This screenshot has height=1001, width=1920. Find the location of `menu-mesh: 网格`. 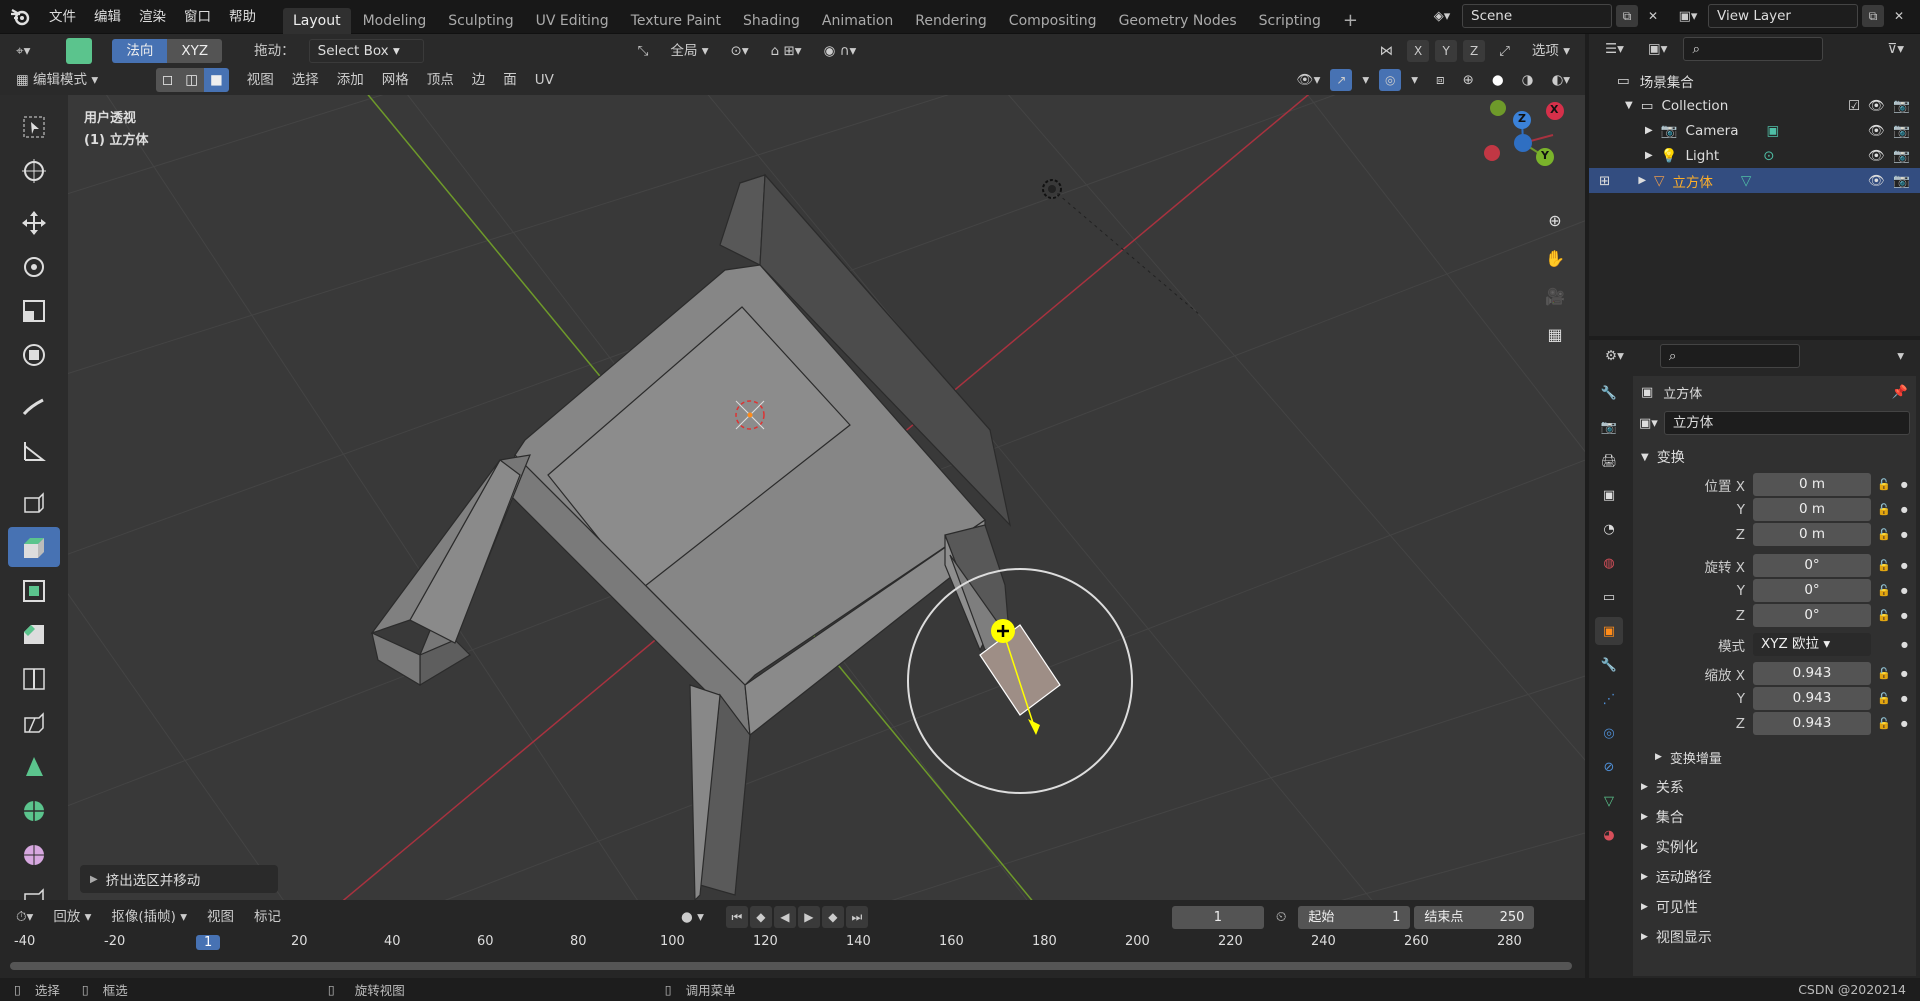

menu-mesh: 网格 is located at coordinates (395, 80).